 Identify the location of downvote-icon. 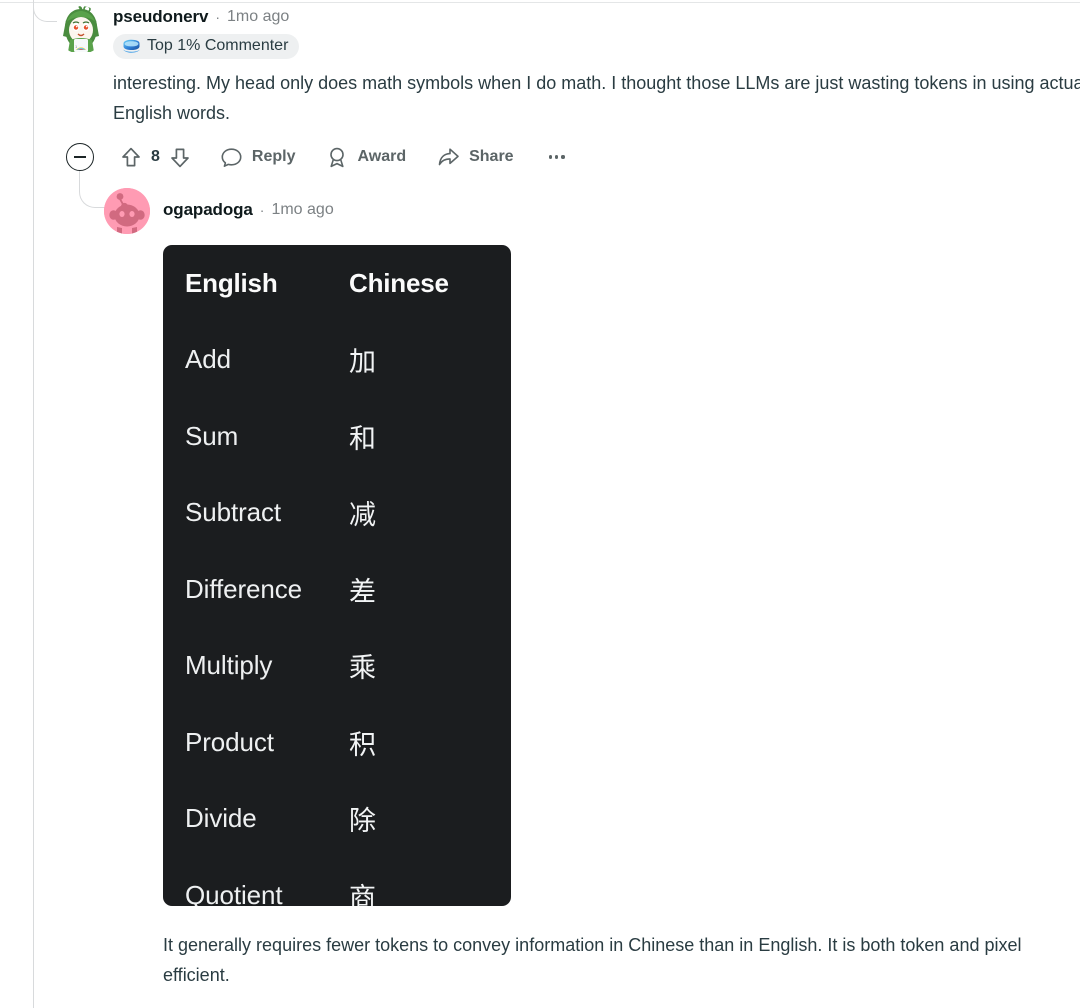
(180, 157).